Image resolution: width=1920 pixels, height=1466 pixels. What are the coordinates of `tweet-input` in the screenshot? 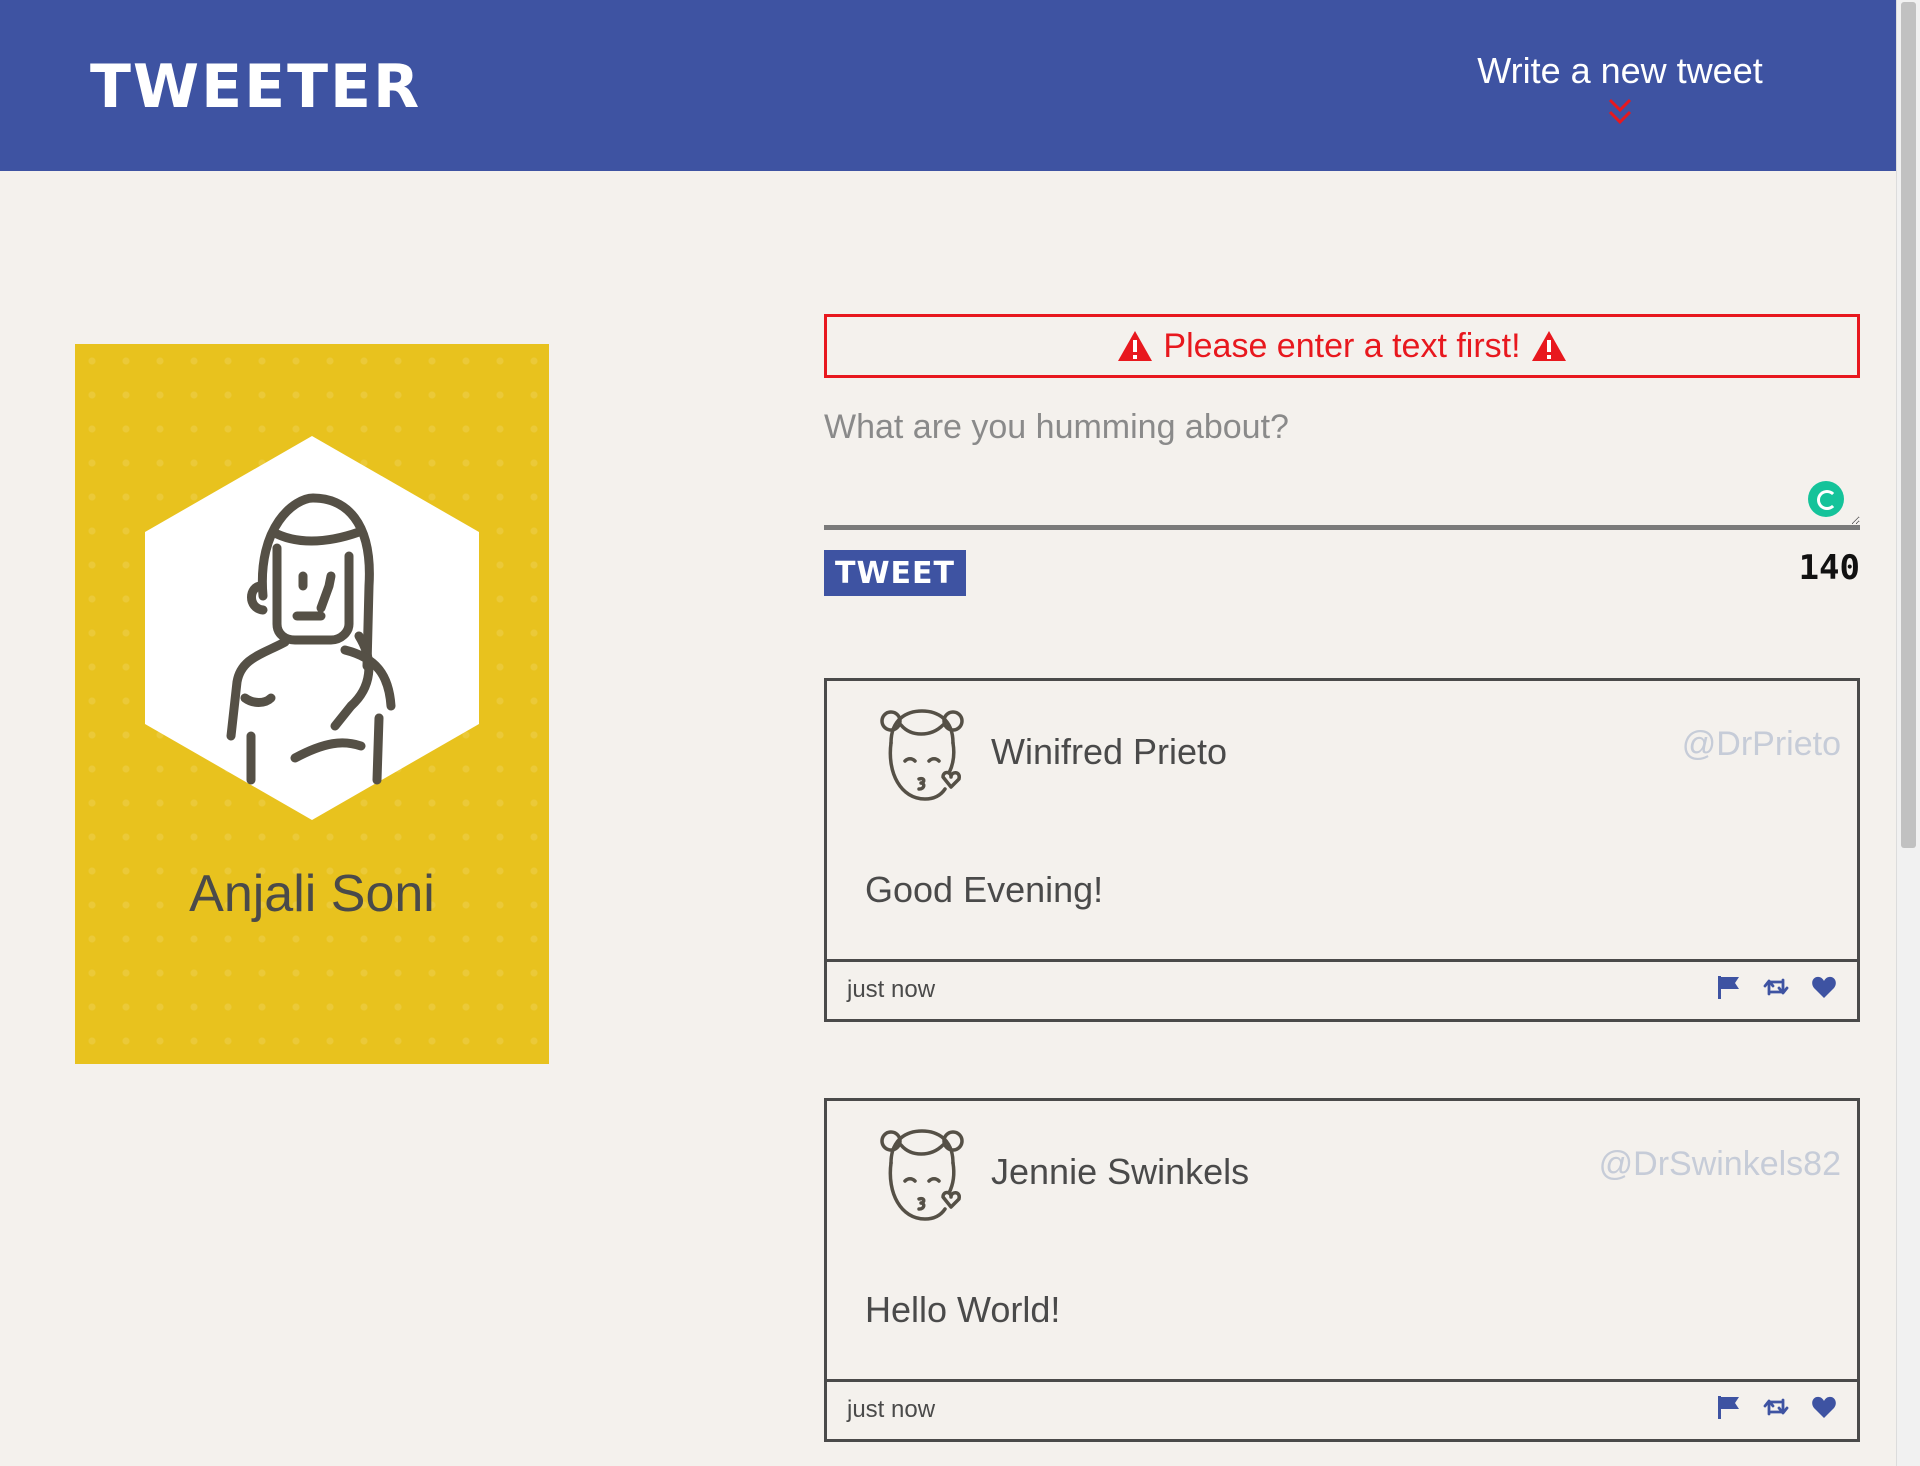 It's located at (1342, 465).